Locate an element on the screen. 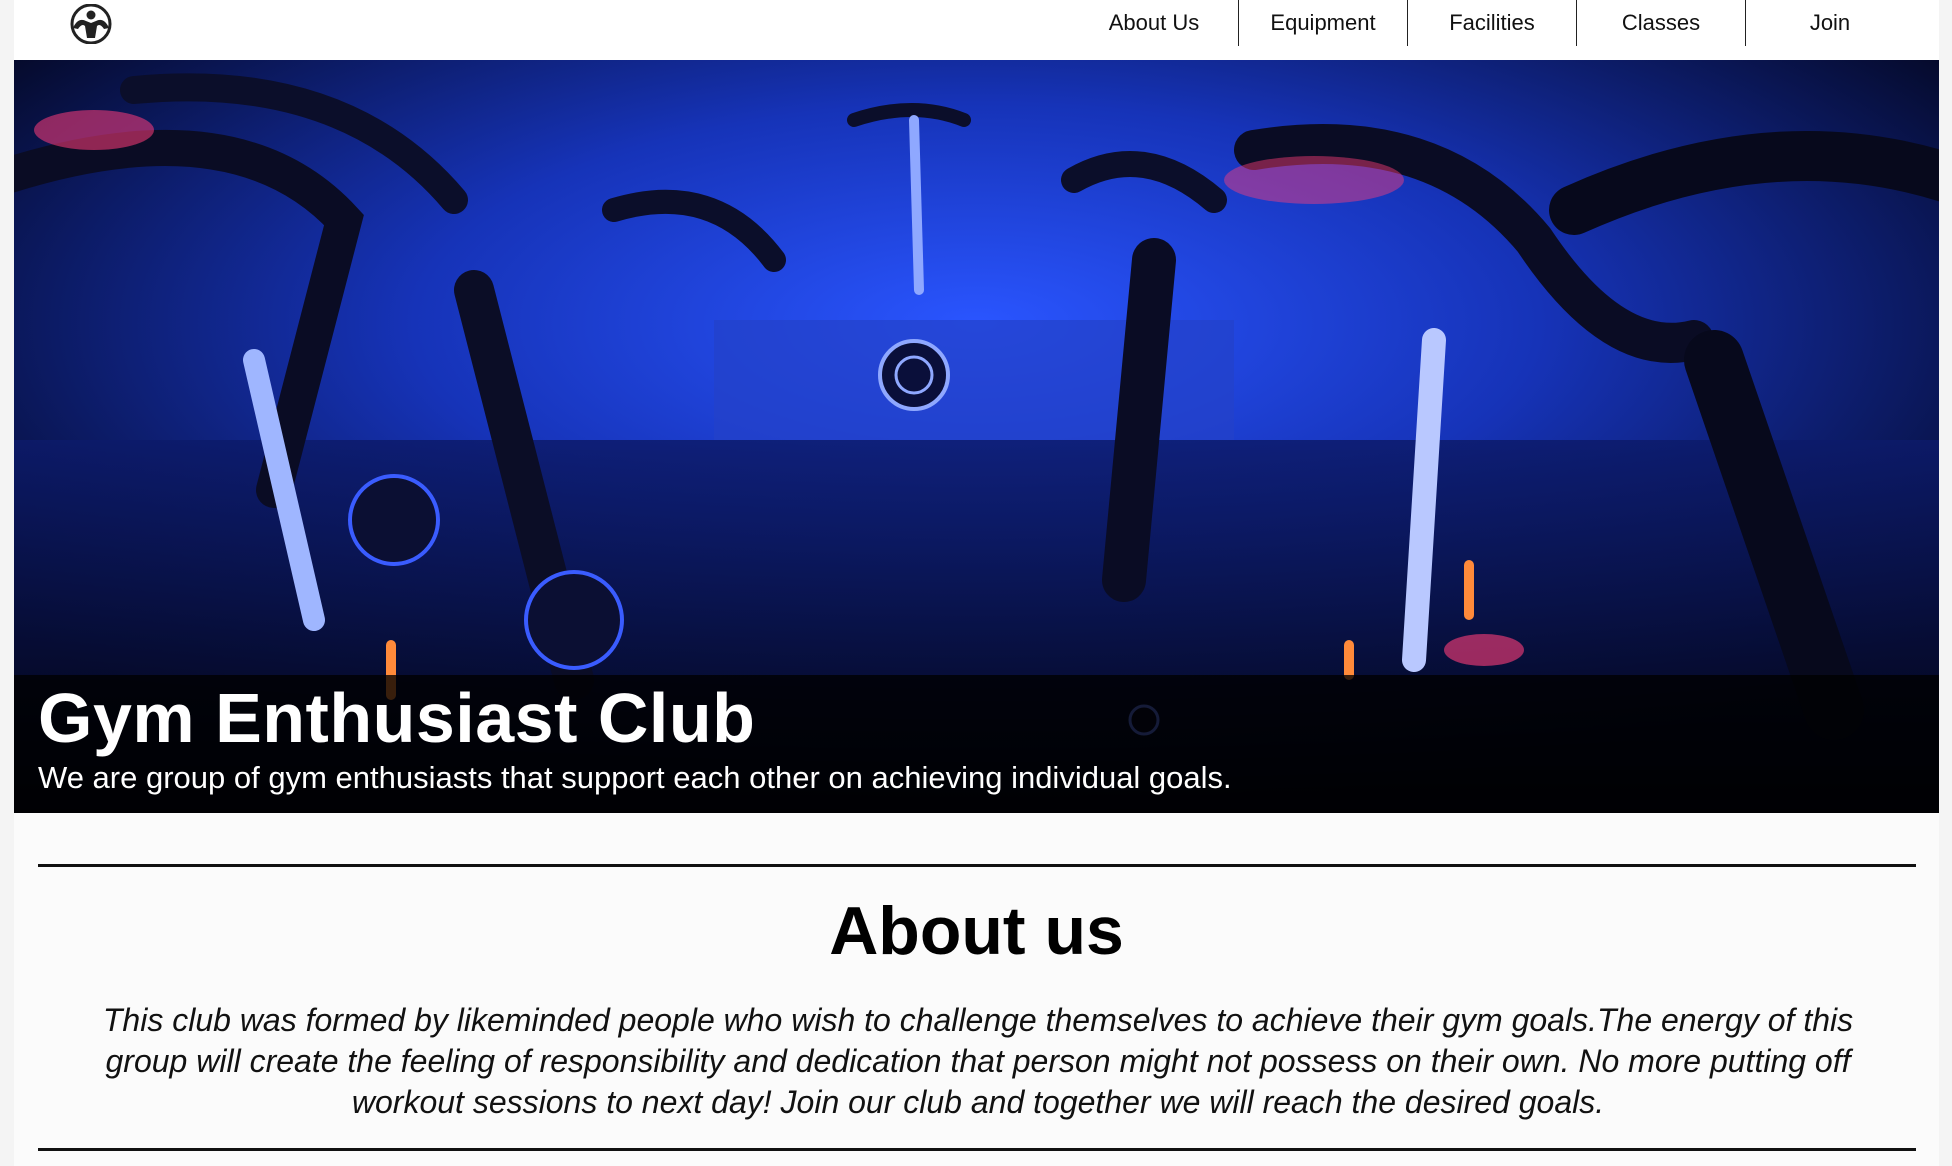 This screenshot has height=1166, width=1952. nav-link-facilities: Facilities is located at coordinates (1491, 23).